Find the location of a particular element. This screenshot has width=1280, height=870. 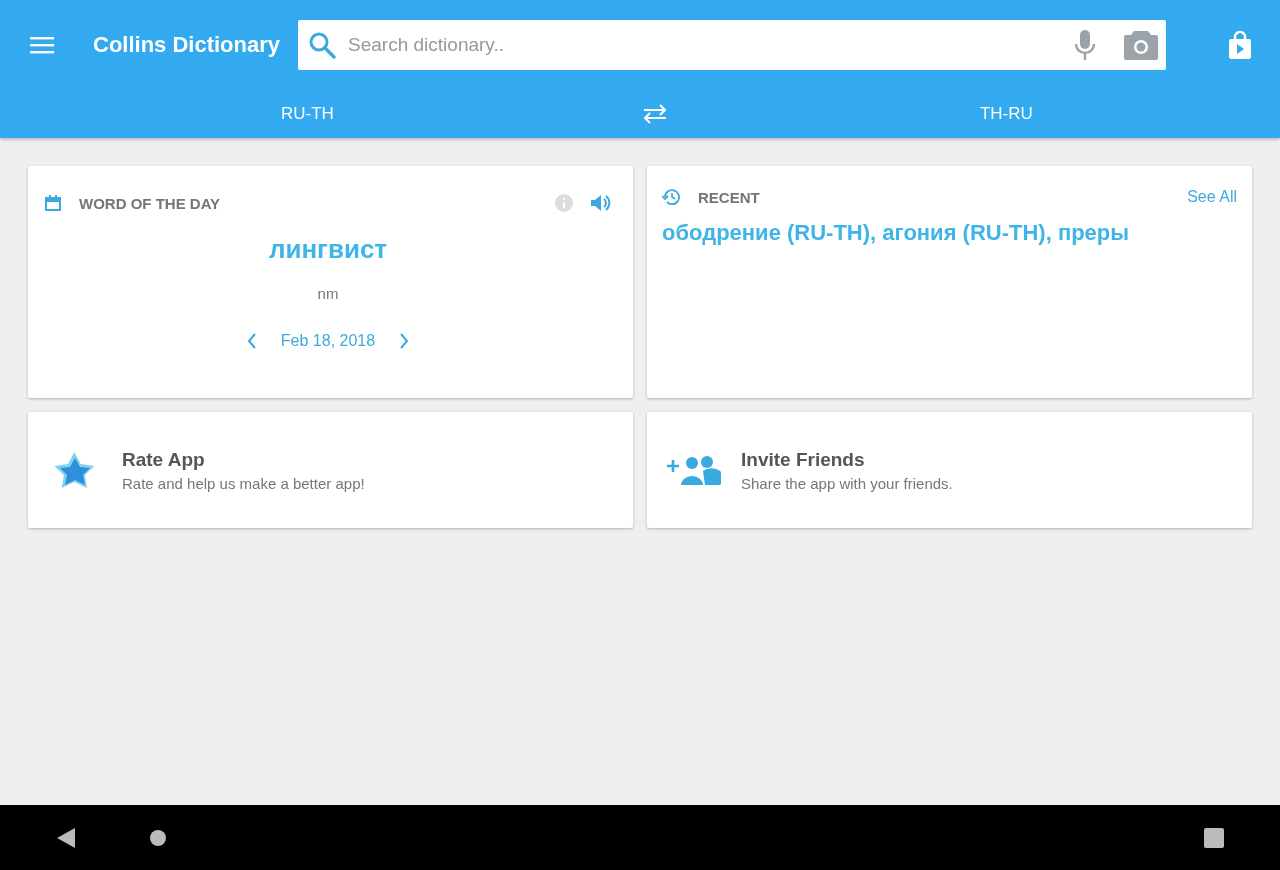

history-icon is located at coordinates (671, 197).